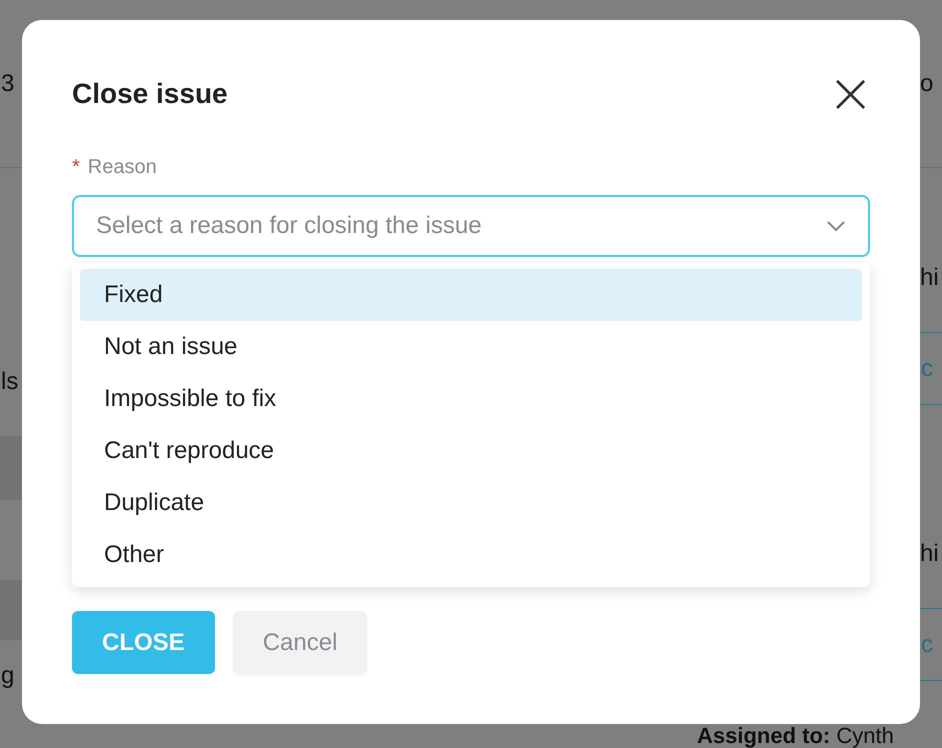 This screenshot has height=748, width=942. Describe the element at coordinates (471, 347) in the screenshot. I see `dropdown-option: Not an issue` at that location.